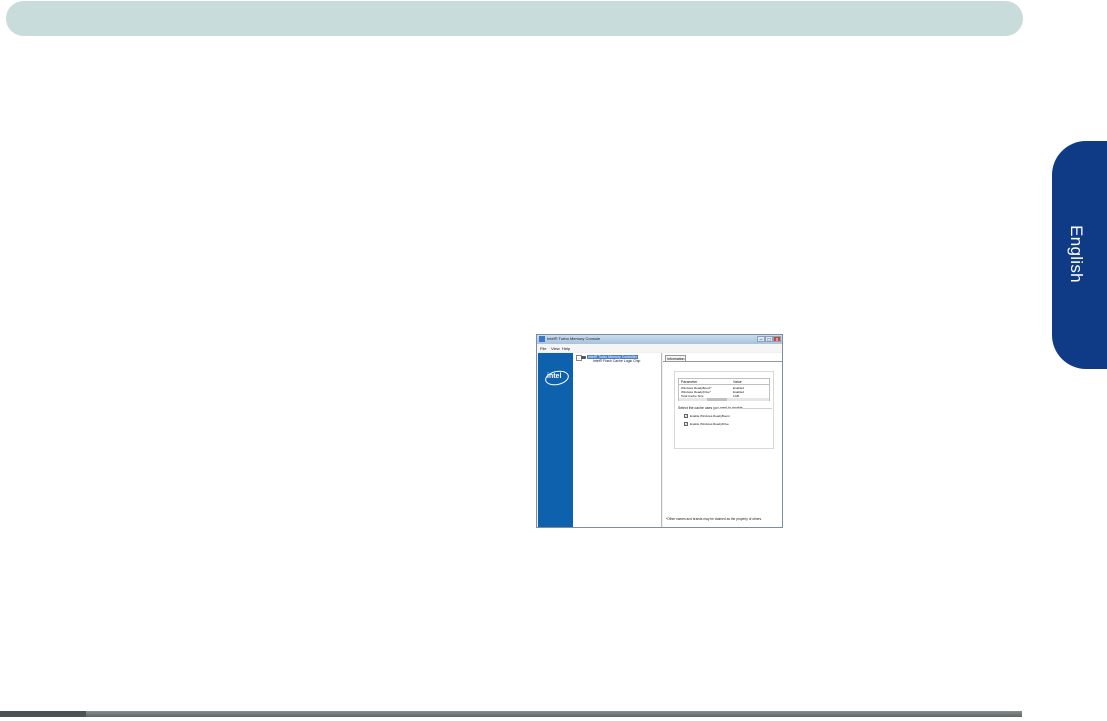 Image resolution: width=1107 pixels, height=721 pixels. I want to click on table-horizontal-scrollbar, so click(724, 399).